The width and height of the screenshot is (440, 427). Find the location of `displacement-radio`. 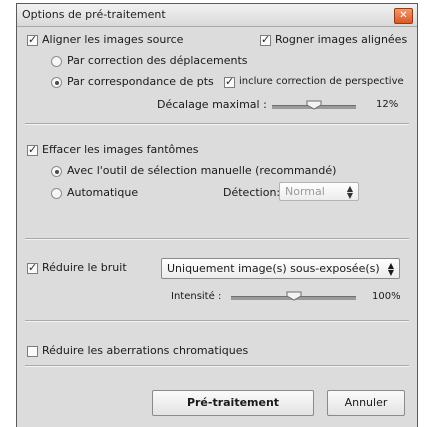

displacement-radio is located at coordinates (56, 61).